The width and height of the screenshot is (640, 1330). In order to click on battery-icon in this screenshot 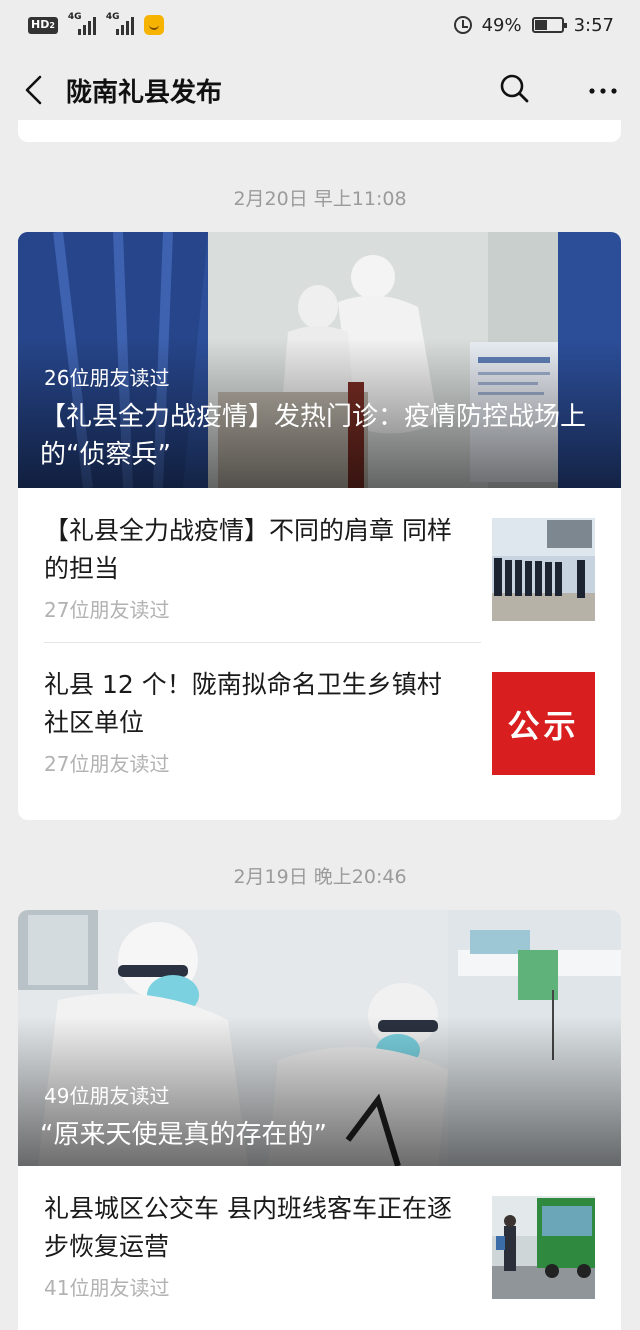, I will do `click(549, 25)`.